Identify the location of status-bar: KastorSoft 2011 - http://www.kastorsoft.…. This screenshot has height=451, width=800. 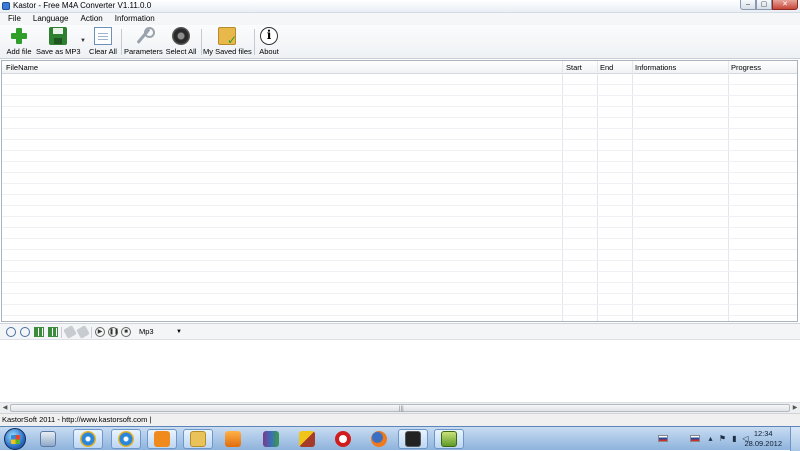
(400, 419).